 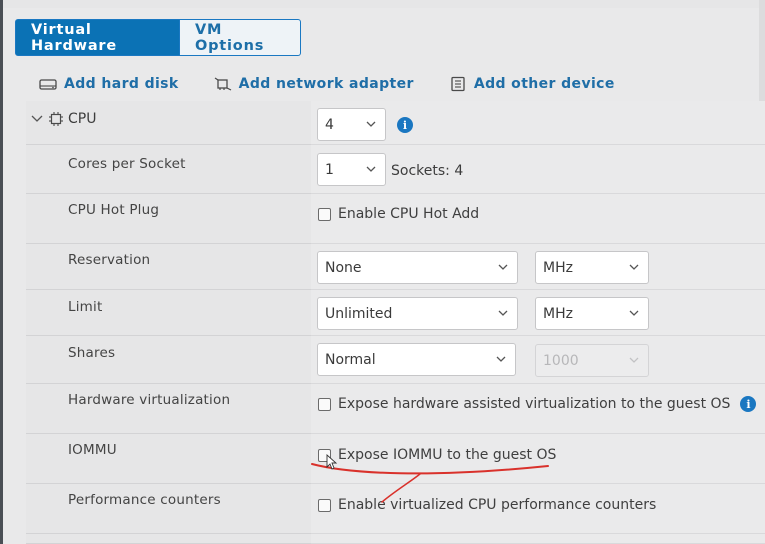 What do you see at coordinates (92, 353) in the screenshot?
I see `shares-label: Shares` at bounding box center [92, 353].